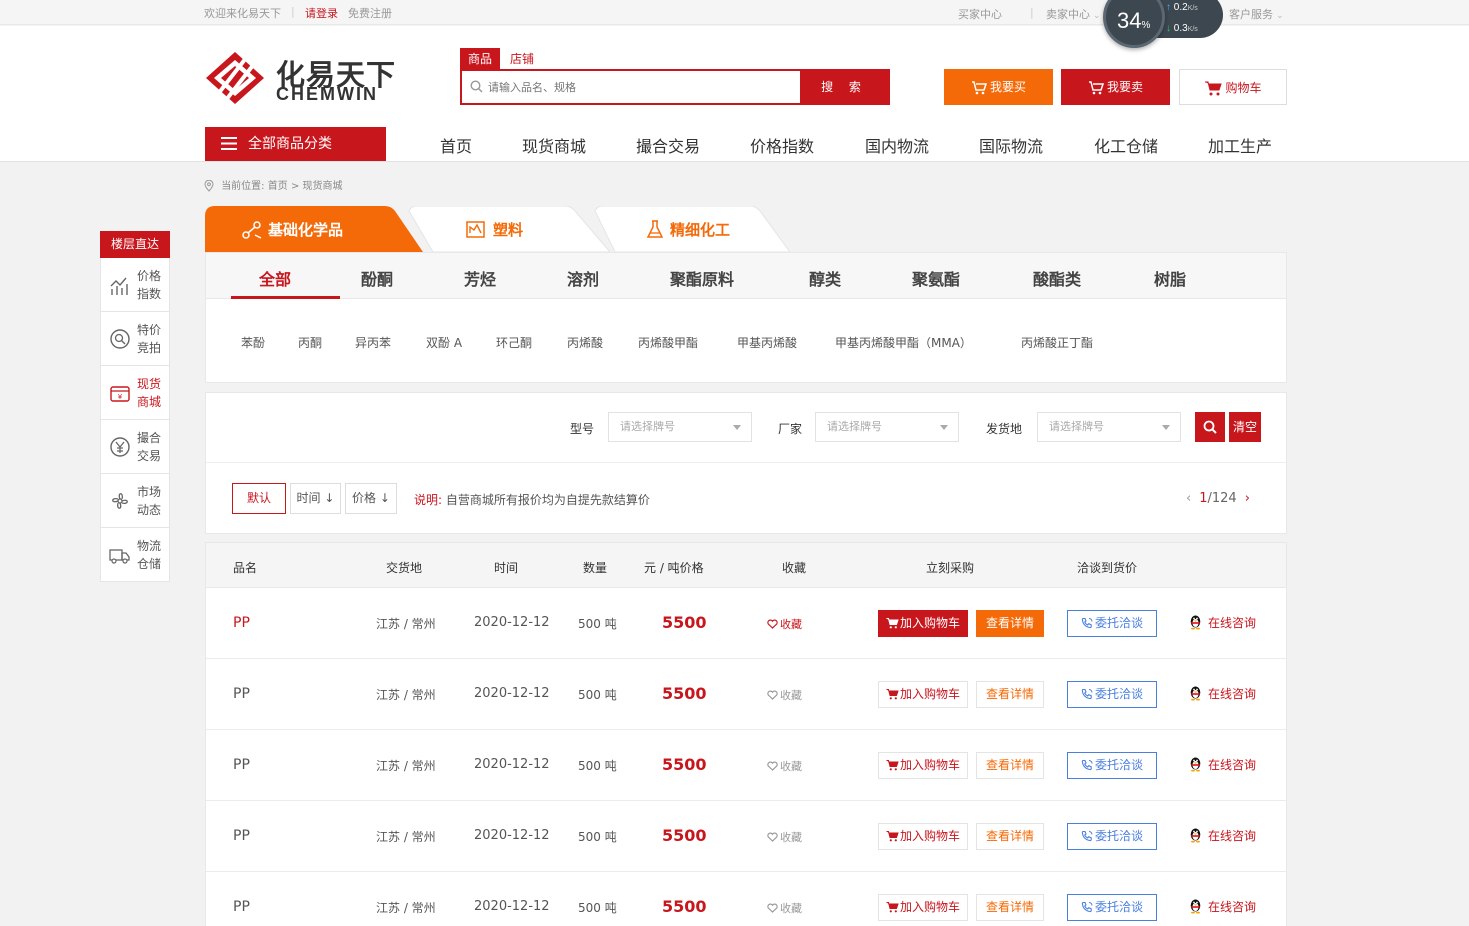 Image resolution: width=1469 pixels, height=926 pixels. I want to click on nav-spot-mall: 现货商城, so click(554, 145).